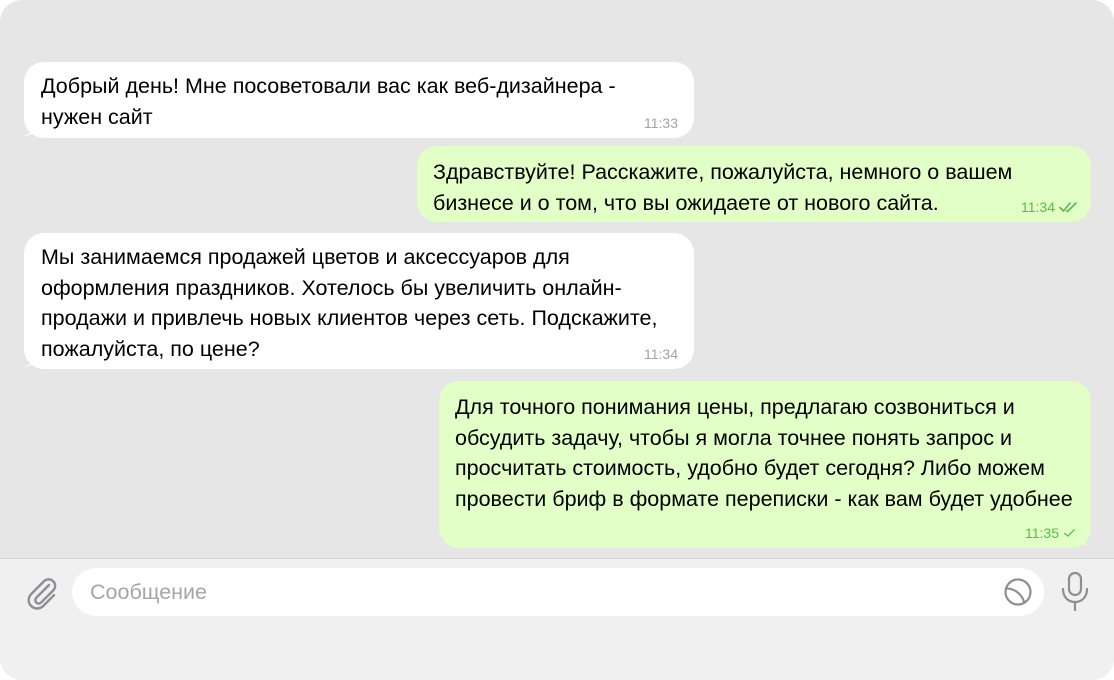  Describe the element at coordinates (41, 592) in the screenshot. I see `paperclip-icon` at that location.